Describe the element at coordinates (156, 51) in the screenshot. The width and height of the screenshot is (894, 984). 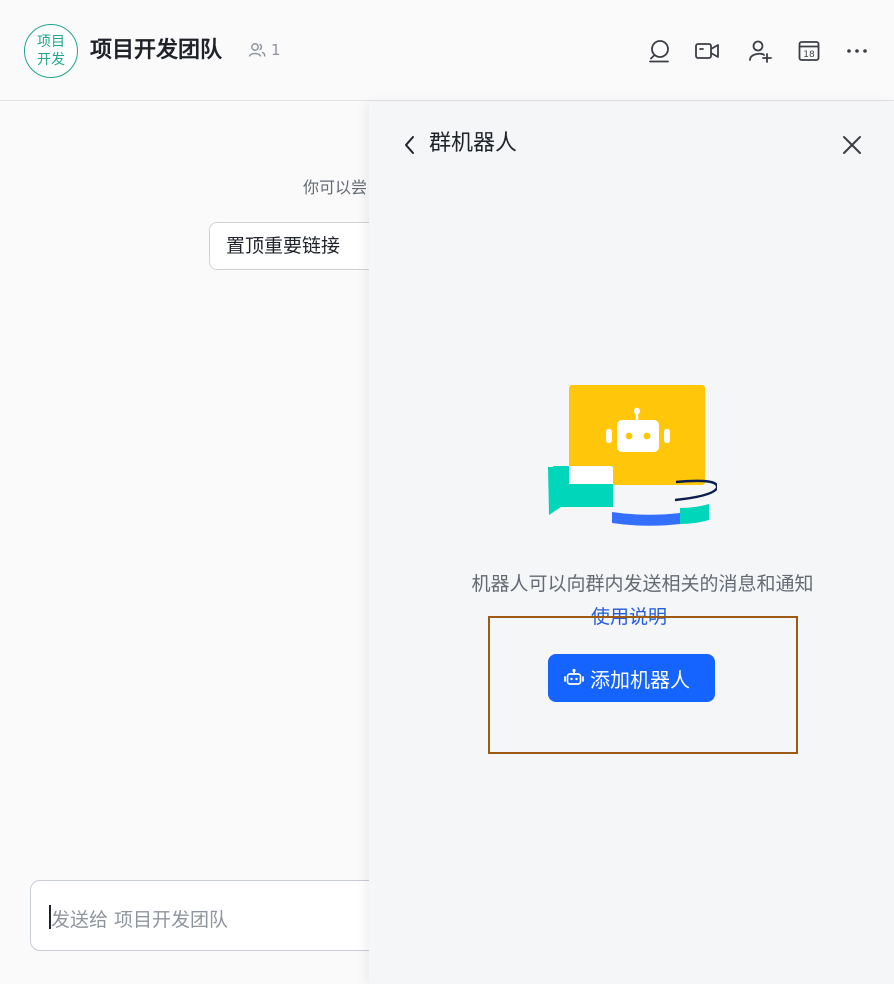
I see `group-name: 项目开发团队` at that location.